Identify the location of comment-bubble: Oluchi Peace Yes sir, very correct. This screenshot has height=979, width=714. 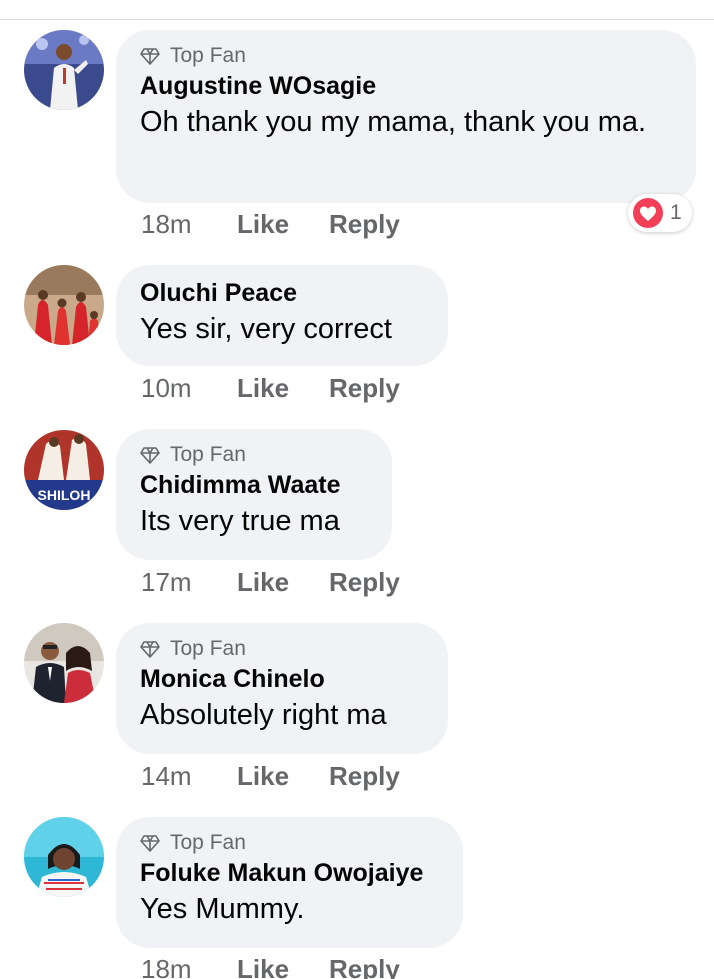
(282, 315).